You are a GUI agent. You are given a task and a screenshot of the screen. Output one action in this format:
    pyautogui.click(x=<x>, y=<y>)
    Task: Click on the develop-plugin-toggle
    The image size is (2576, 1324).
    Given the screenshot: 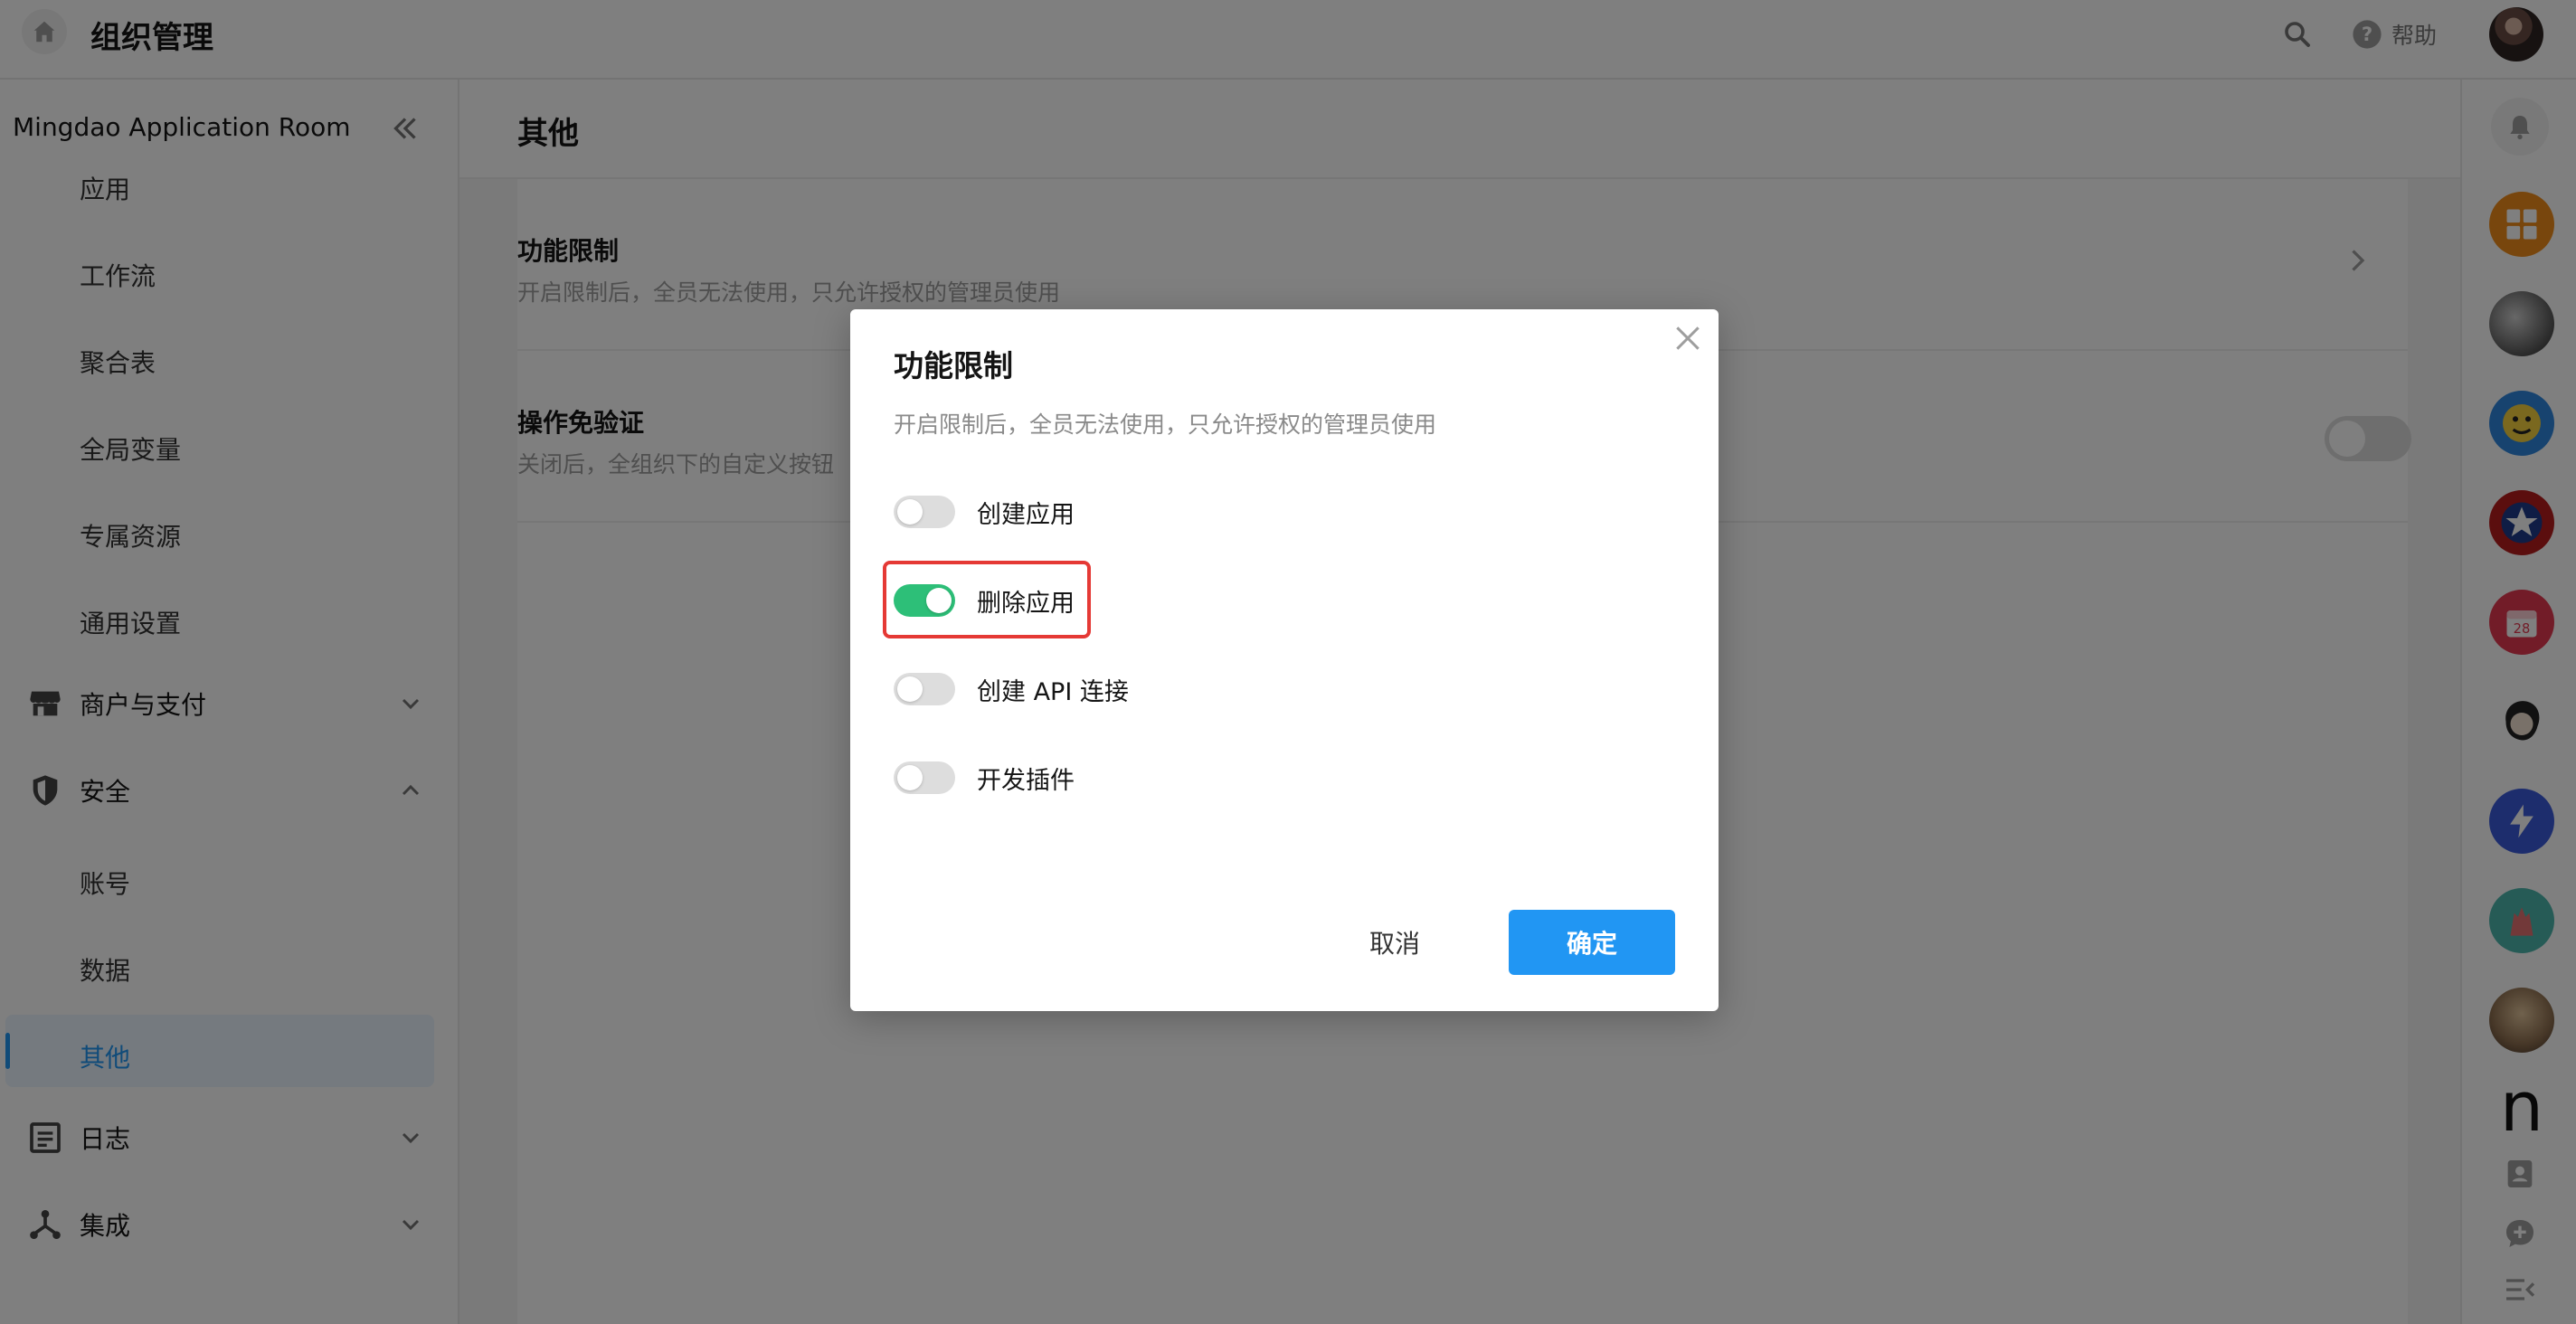 What is the action you would take?
    pyautogui.click(x=925, y=777)
    